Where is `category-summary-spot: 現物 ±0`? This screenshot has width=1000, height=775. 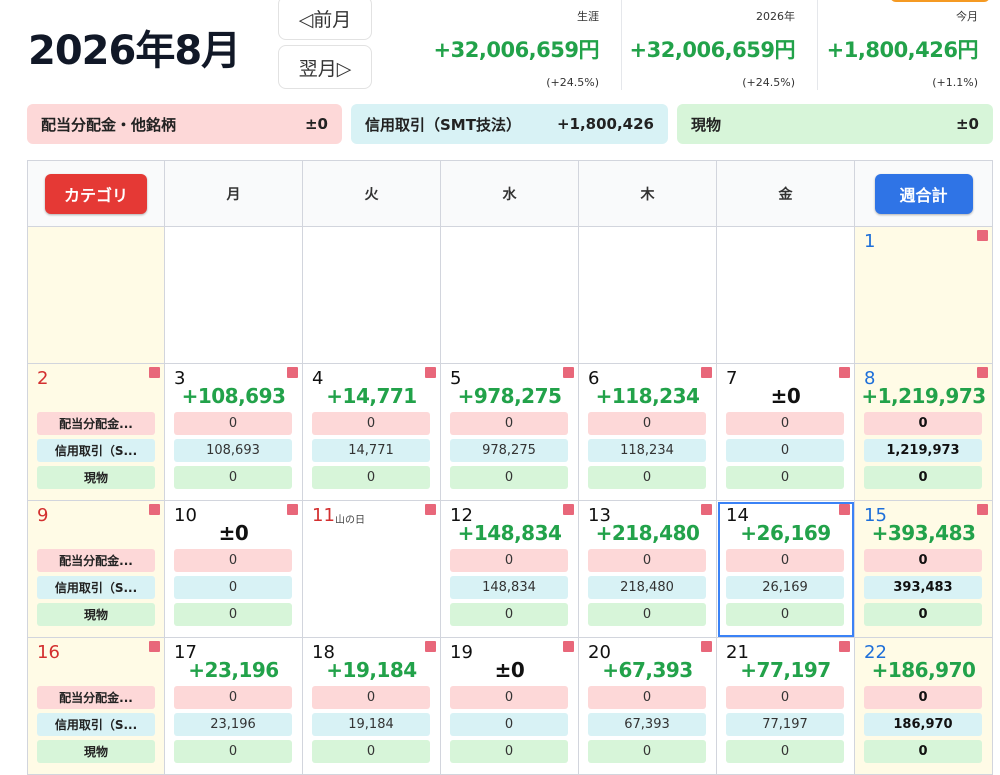
category-summary-spot: 現物 ±0 is located at coordinates (835, 124).